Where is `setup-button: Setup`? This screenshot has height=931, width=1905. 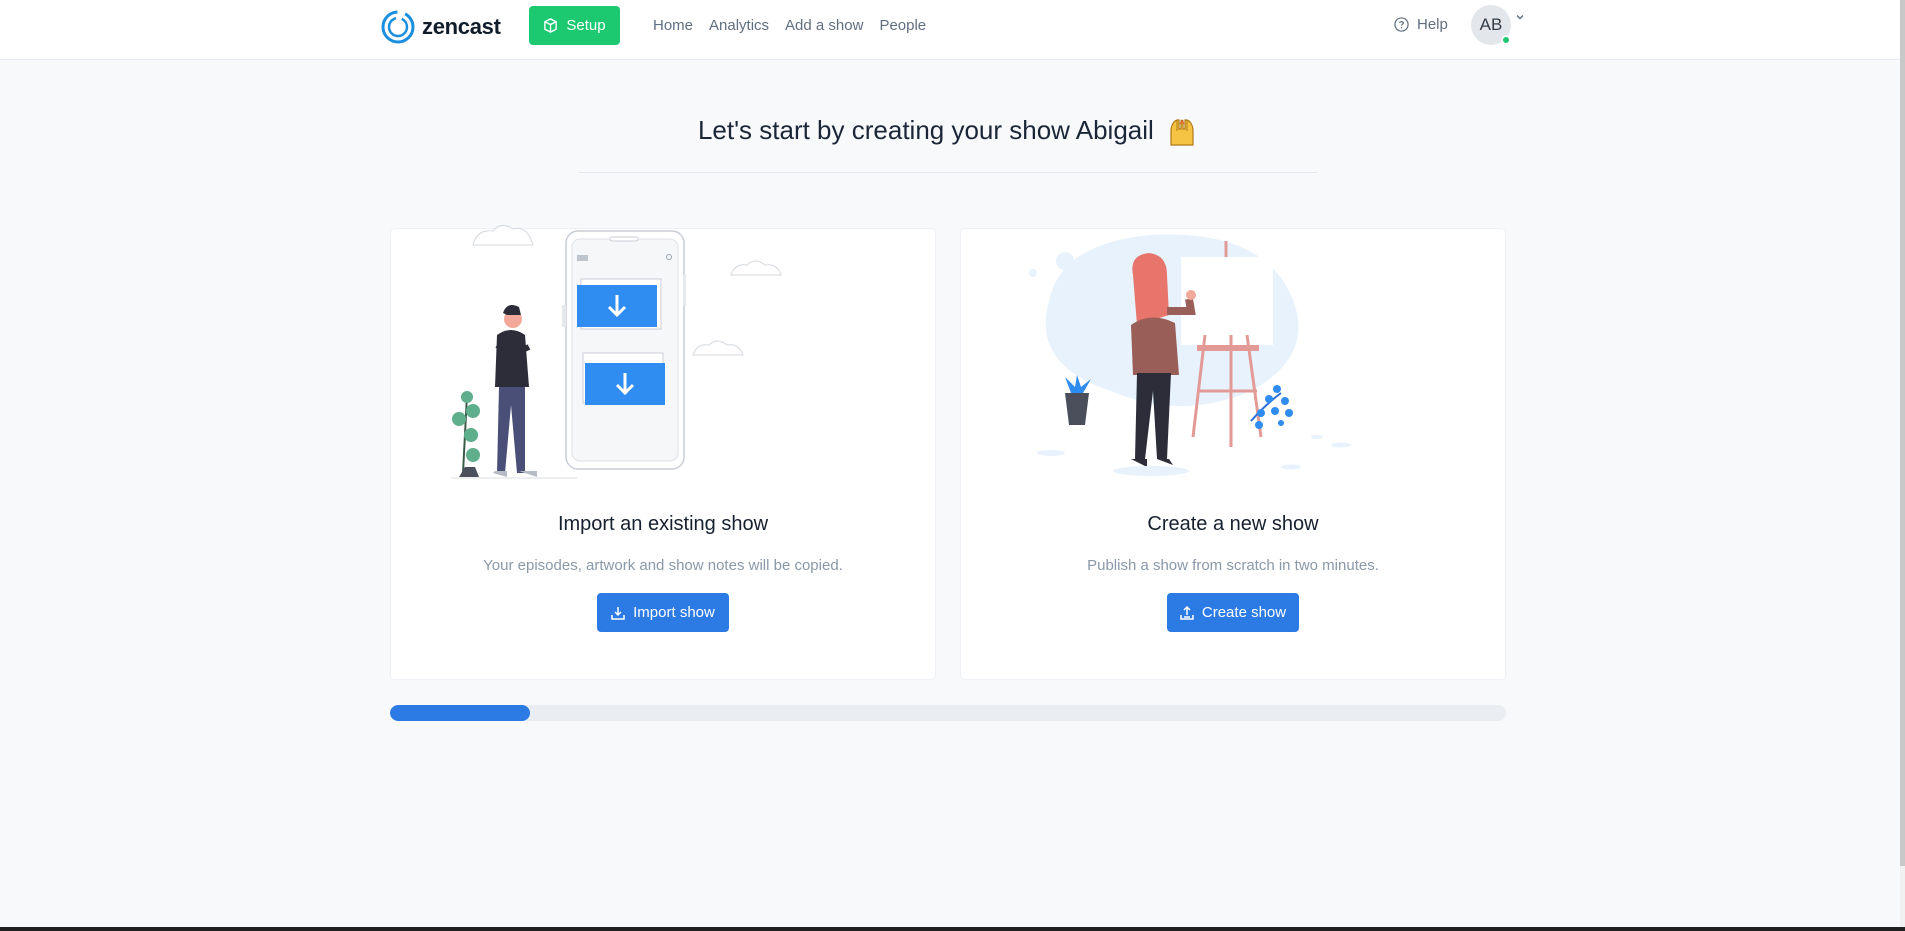 setup-button: Setup is located at coordinates (574, 25).